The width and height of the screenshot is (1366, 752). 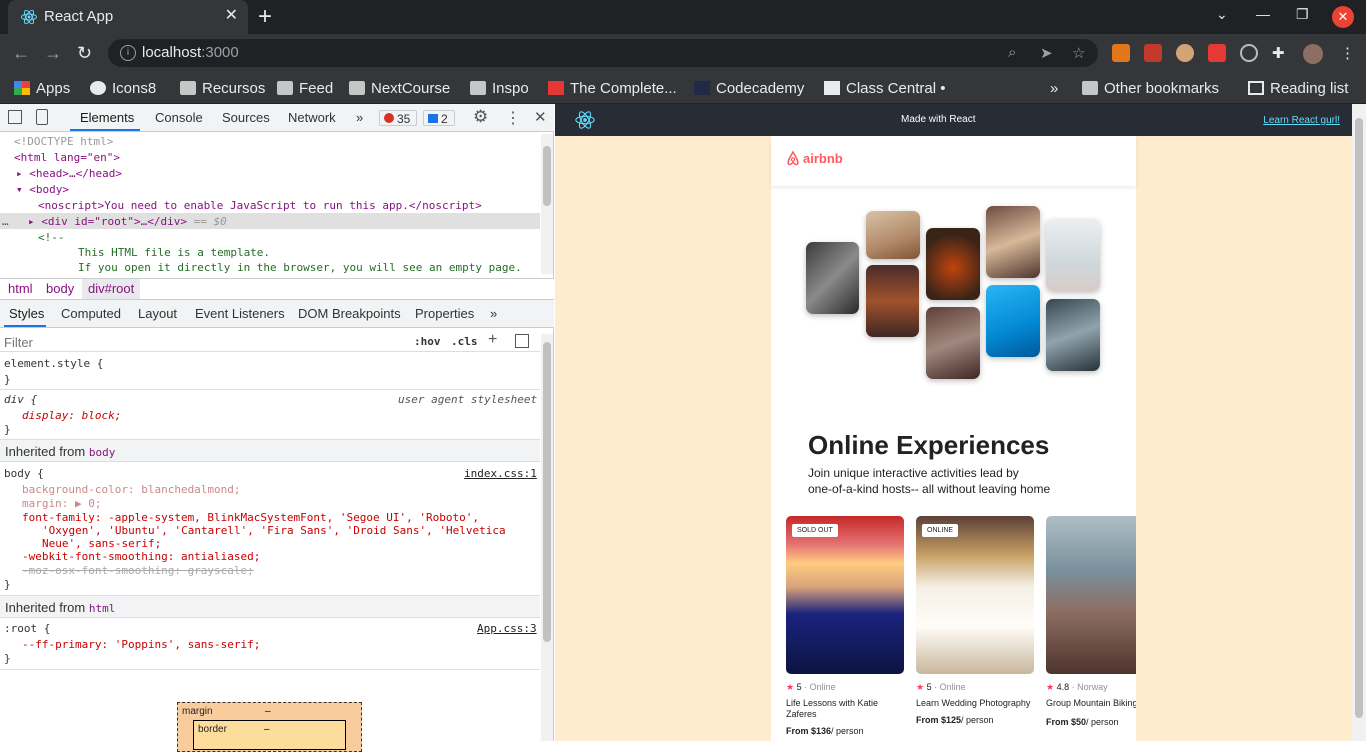 I want to click on cls-toggle: .cls, so click(x=464, y=341).